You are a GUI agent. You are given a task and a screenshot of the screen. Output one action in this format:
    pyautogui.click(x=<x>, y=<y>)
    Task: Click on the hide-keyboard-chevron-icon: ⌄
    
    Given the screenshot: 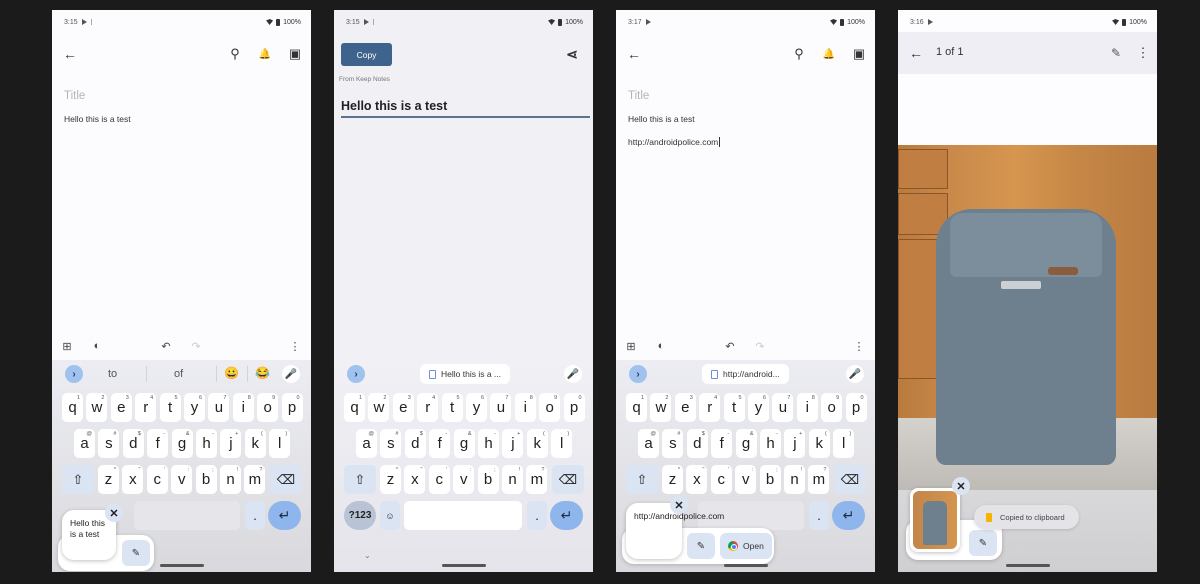 What is the action you would take?
    pyautogui.click(x=367, y=555)
    